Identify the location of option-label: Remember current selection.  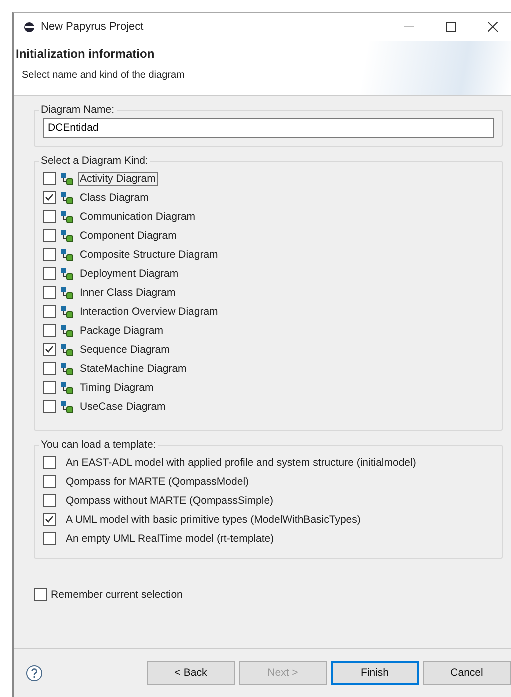
(117, 595).